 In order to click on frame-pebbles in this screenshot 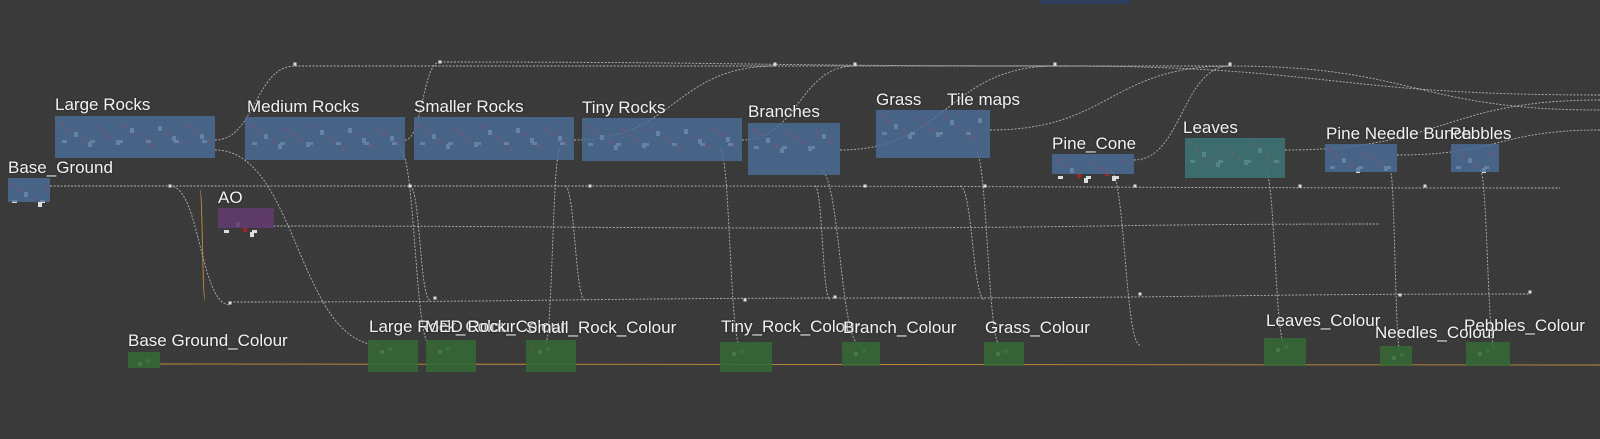, I will do `click(1475, 158)`.